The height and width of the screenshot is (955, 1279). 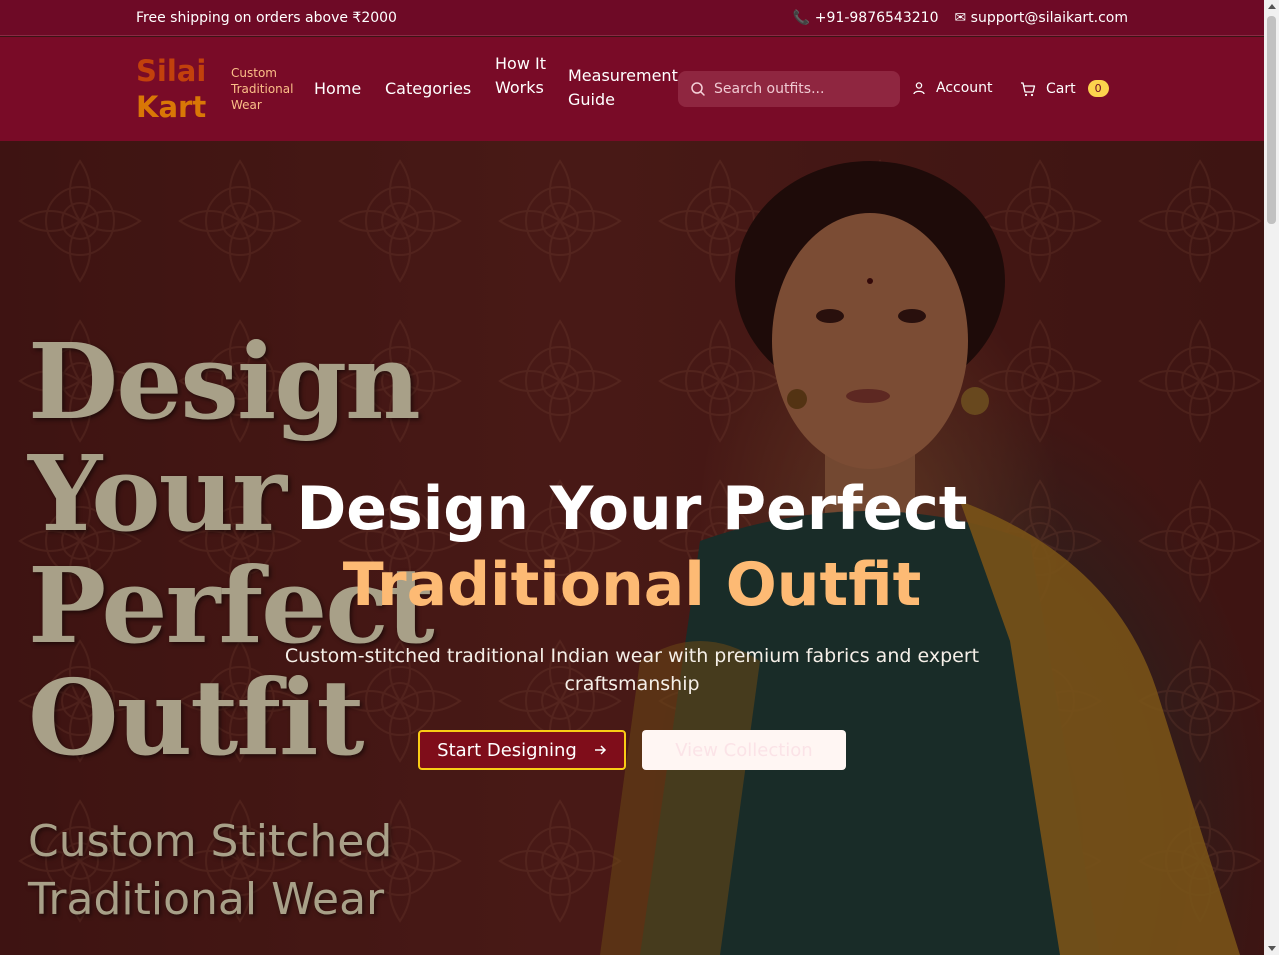 What do you see at coordinates (1041, 18) in the screenshot?
I see `email-link: ✉ support@silaikart.com` at bounding box center [1041, 18].